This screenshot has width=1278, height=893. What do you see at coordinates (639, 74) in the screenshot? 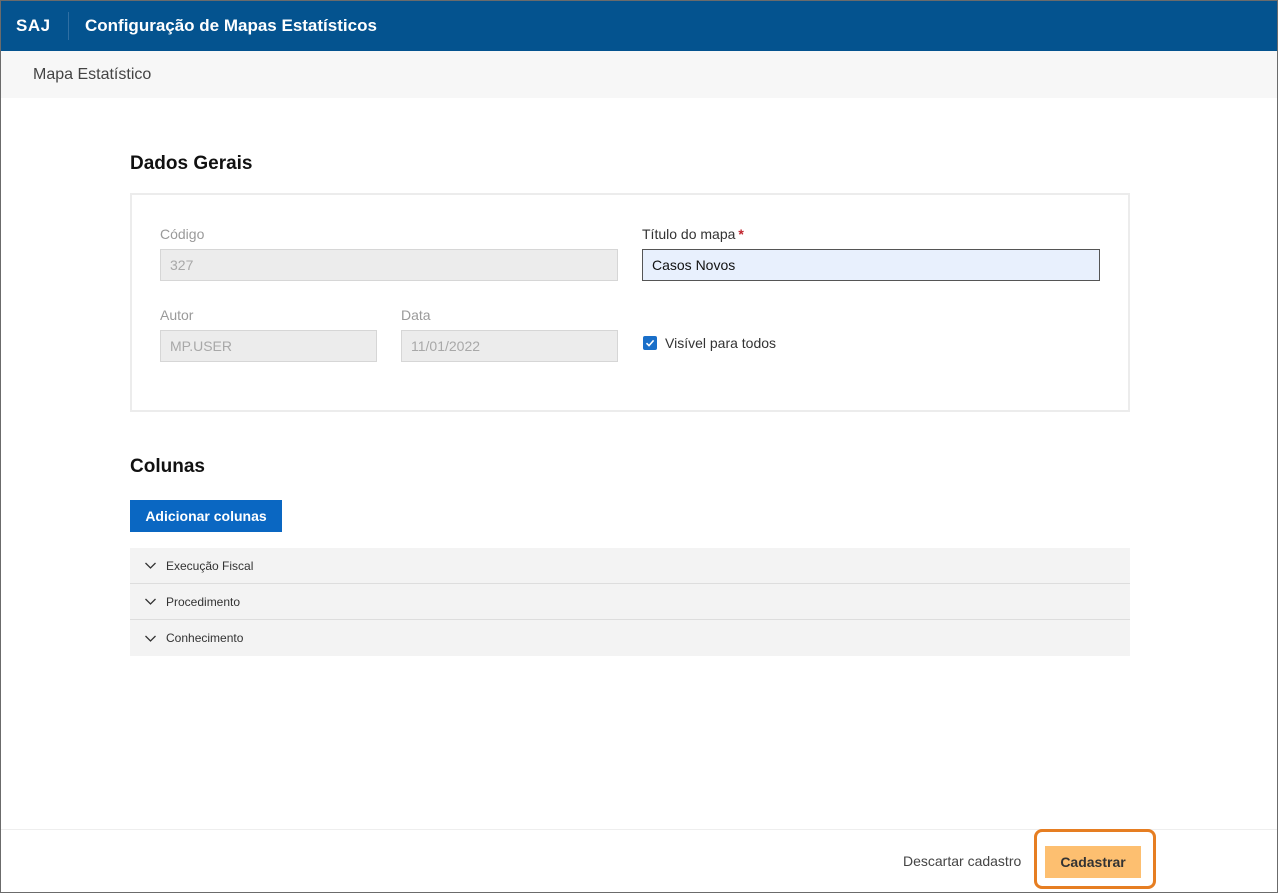
I see `breadcrumb-bar: Mapa Estatístico` at bounding box center [639, 74].